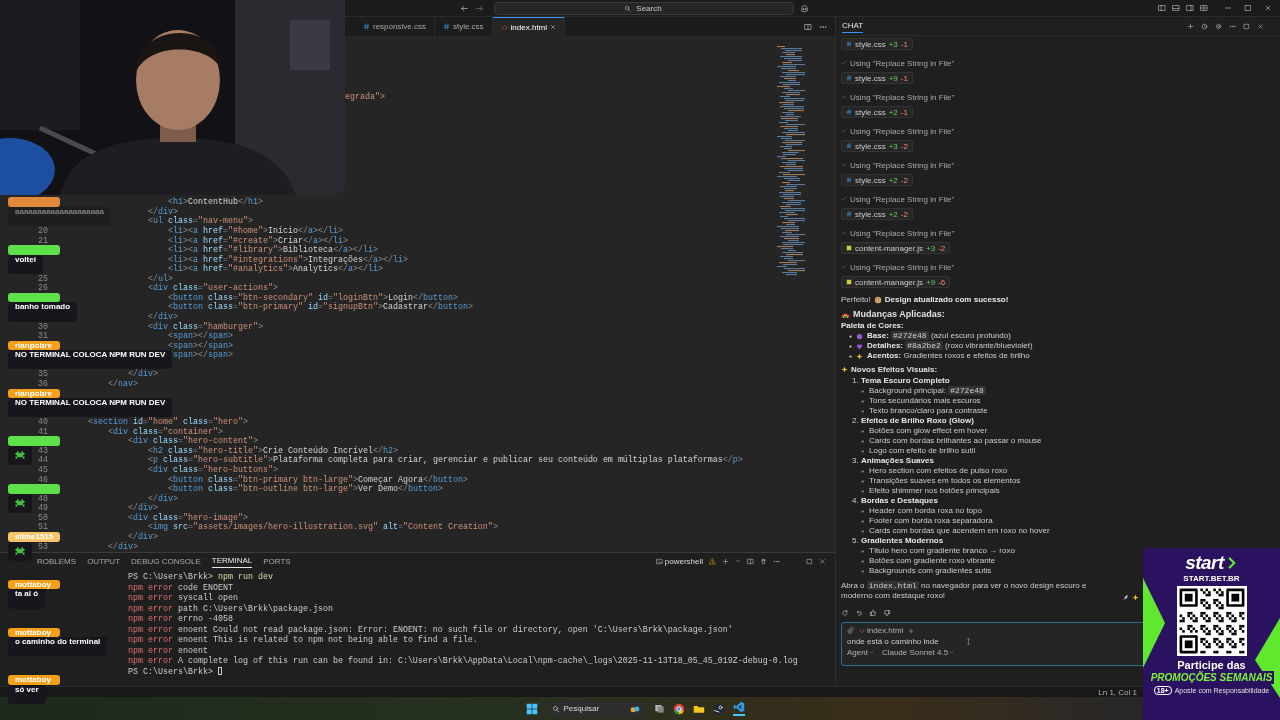  I want to click on list-item-text: Efeito shimmer nos botões principais, so click(934, 491).